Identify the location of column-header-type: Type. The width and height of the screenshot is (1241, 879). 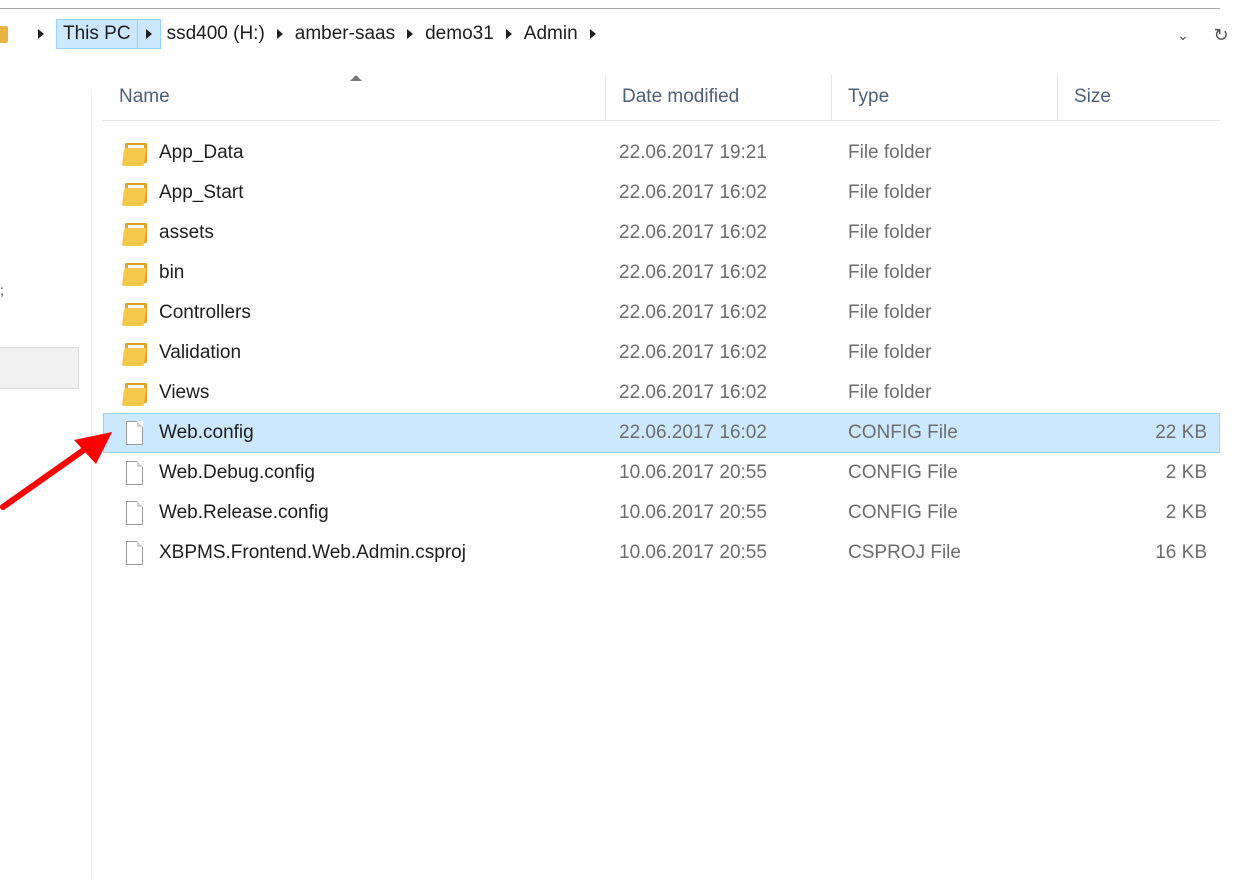
(945, 97).